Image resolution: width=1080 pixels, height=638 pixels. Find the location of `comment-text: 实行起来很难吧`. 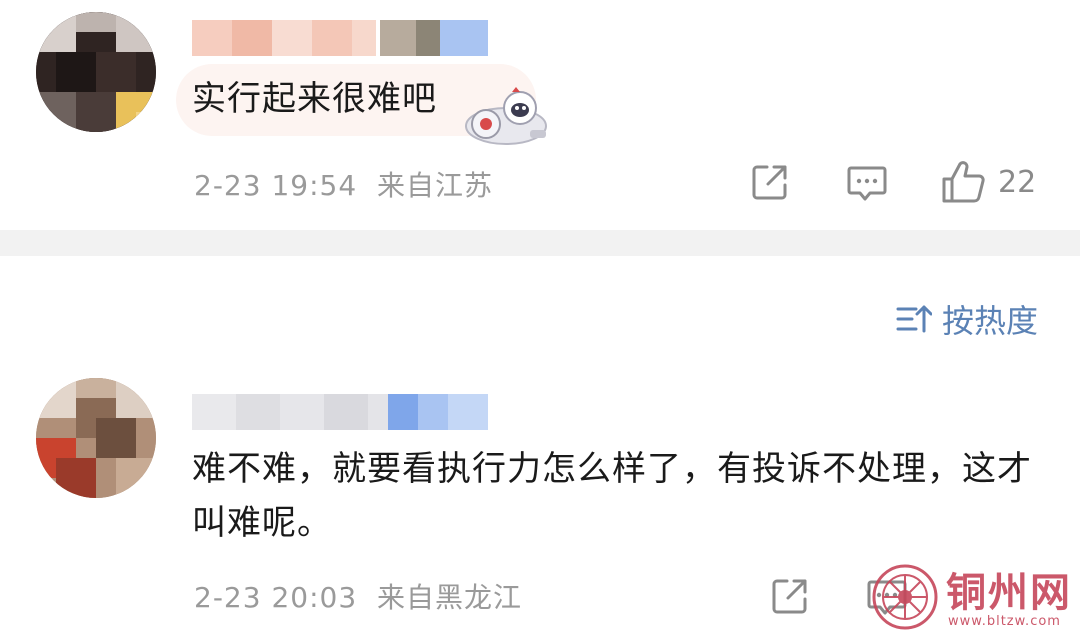

comment-text: 实行起来很难吧 is located at coordinates (314, 99).